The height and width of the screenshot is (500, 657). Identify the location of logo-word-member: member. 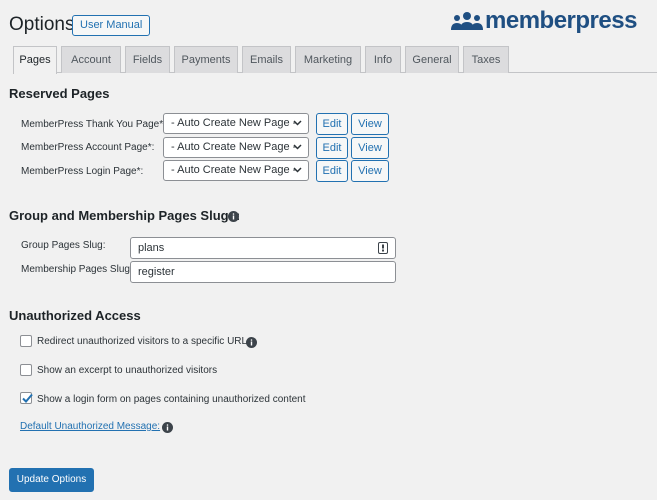
(530, 20).